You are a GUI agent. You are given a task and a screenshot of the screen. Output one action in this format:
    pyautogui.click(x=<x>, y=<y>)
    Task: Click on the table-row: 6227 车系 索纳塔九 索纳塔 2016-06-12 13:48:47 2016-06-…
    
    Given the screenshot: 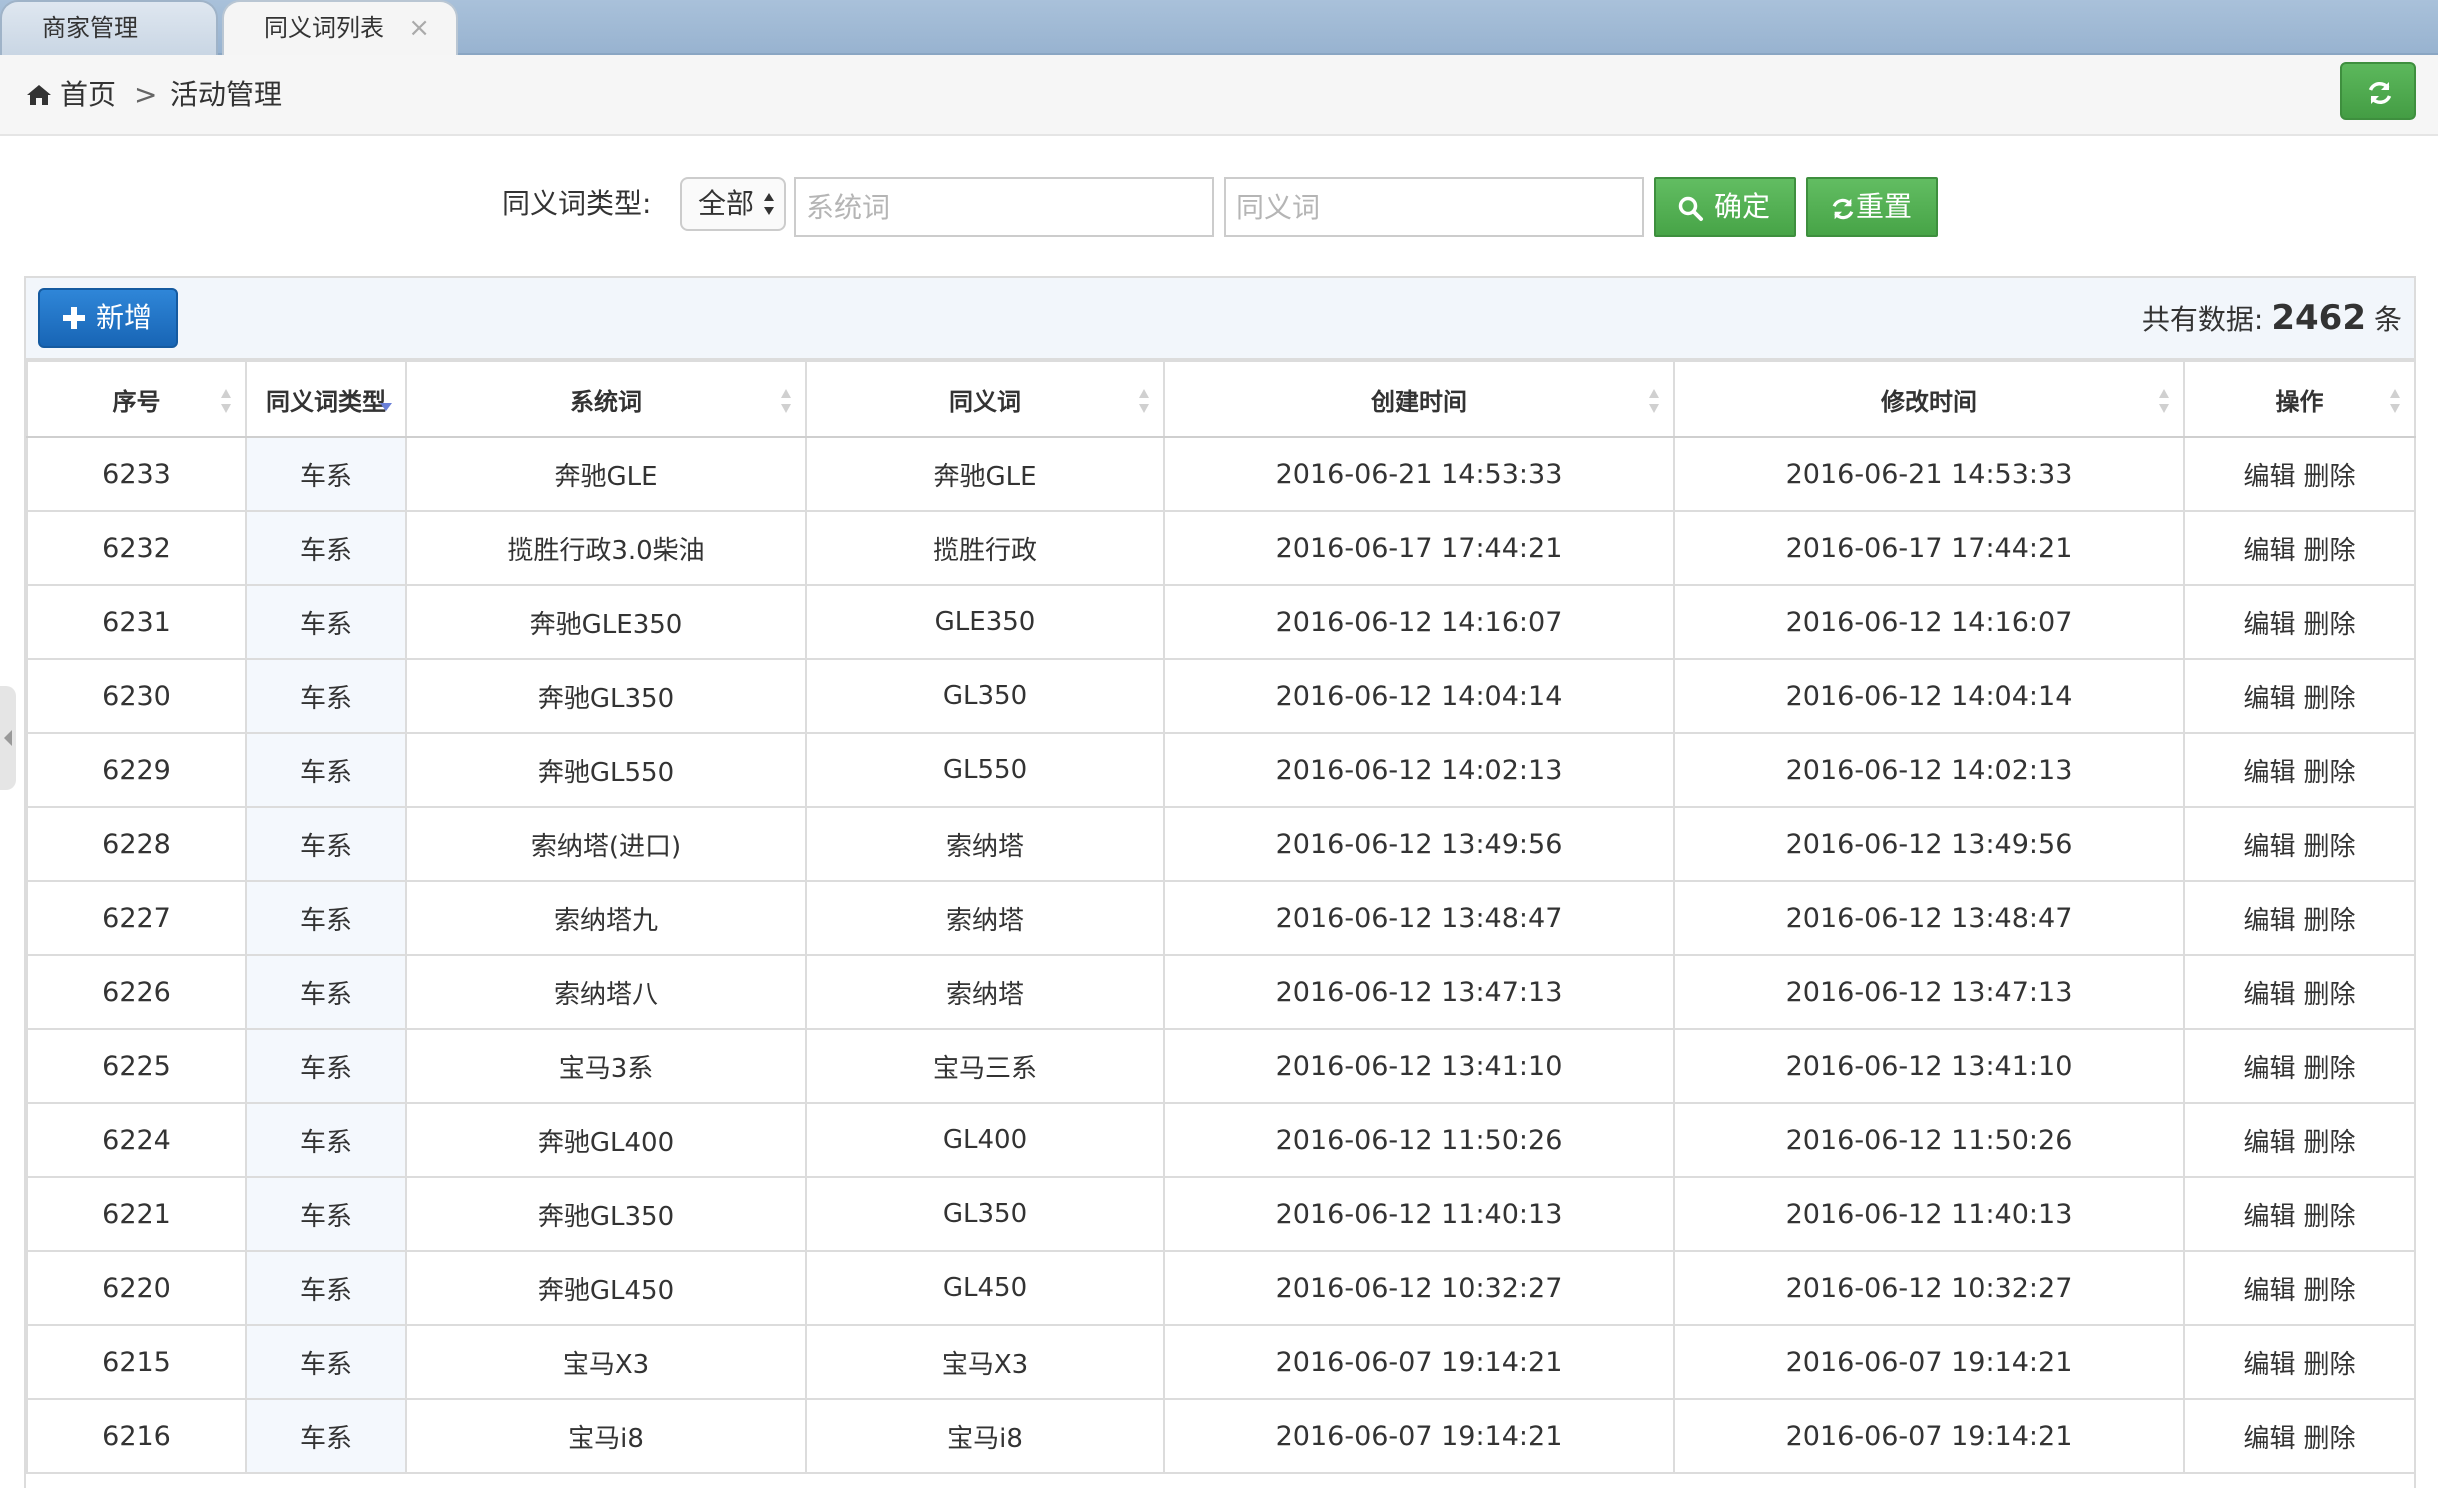 What is the action you would take?
    pyautogui.click(x=1221, y=918)
    